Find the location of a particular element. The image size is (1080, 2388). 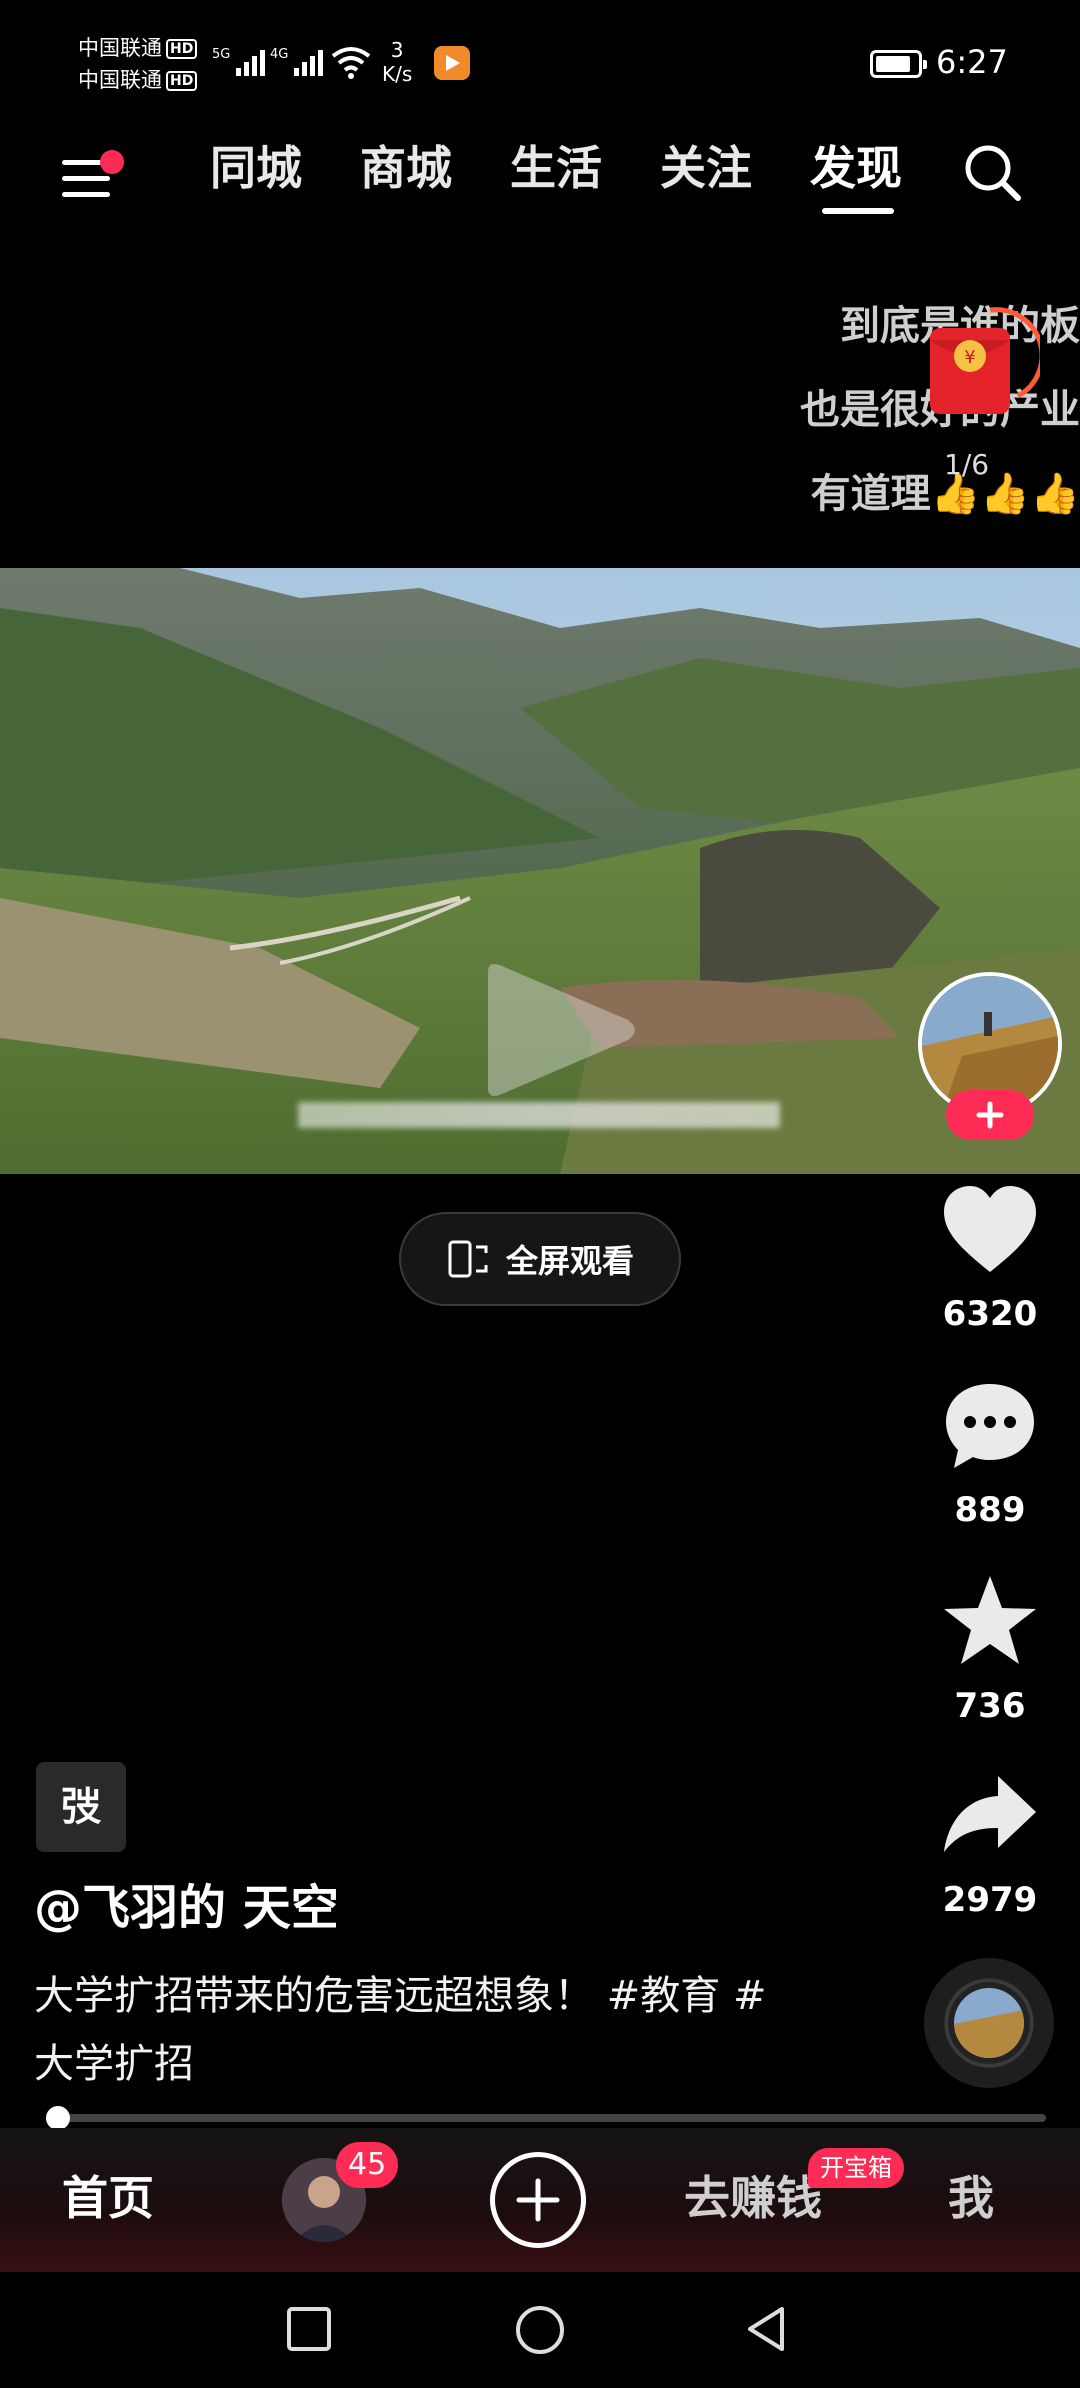

menu-button is located at coordinates (92, 170).